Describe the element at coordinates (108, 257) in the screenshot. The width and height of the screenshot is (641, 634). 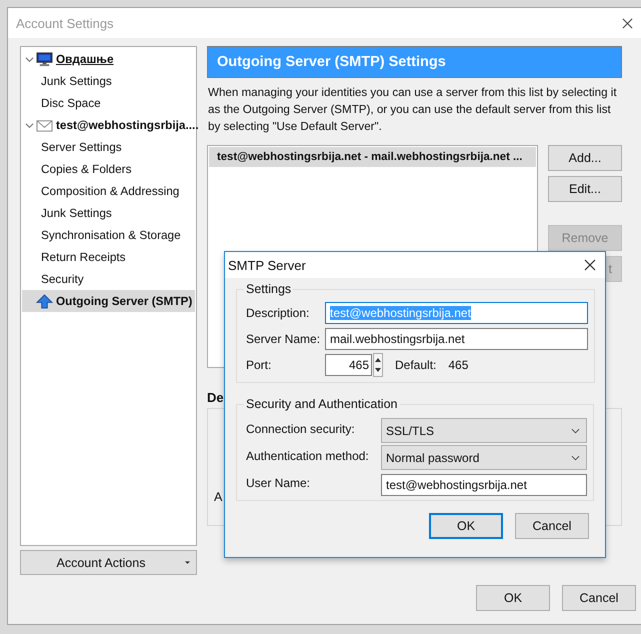
I see `tree-item: Return Receipts` at that location.